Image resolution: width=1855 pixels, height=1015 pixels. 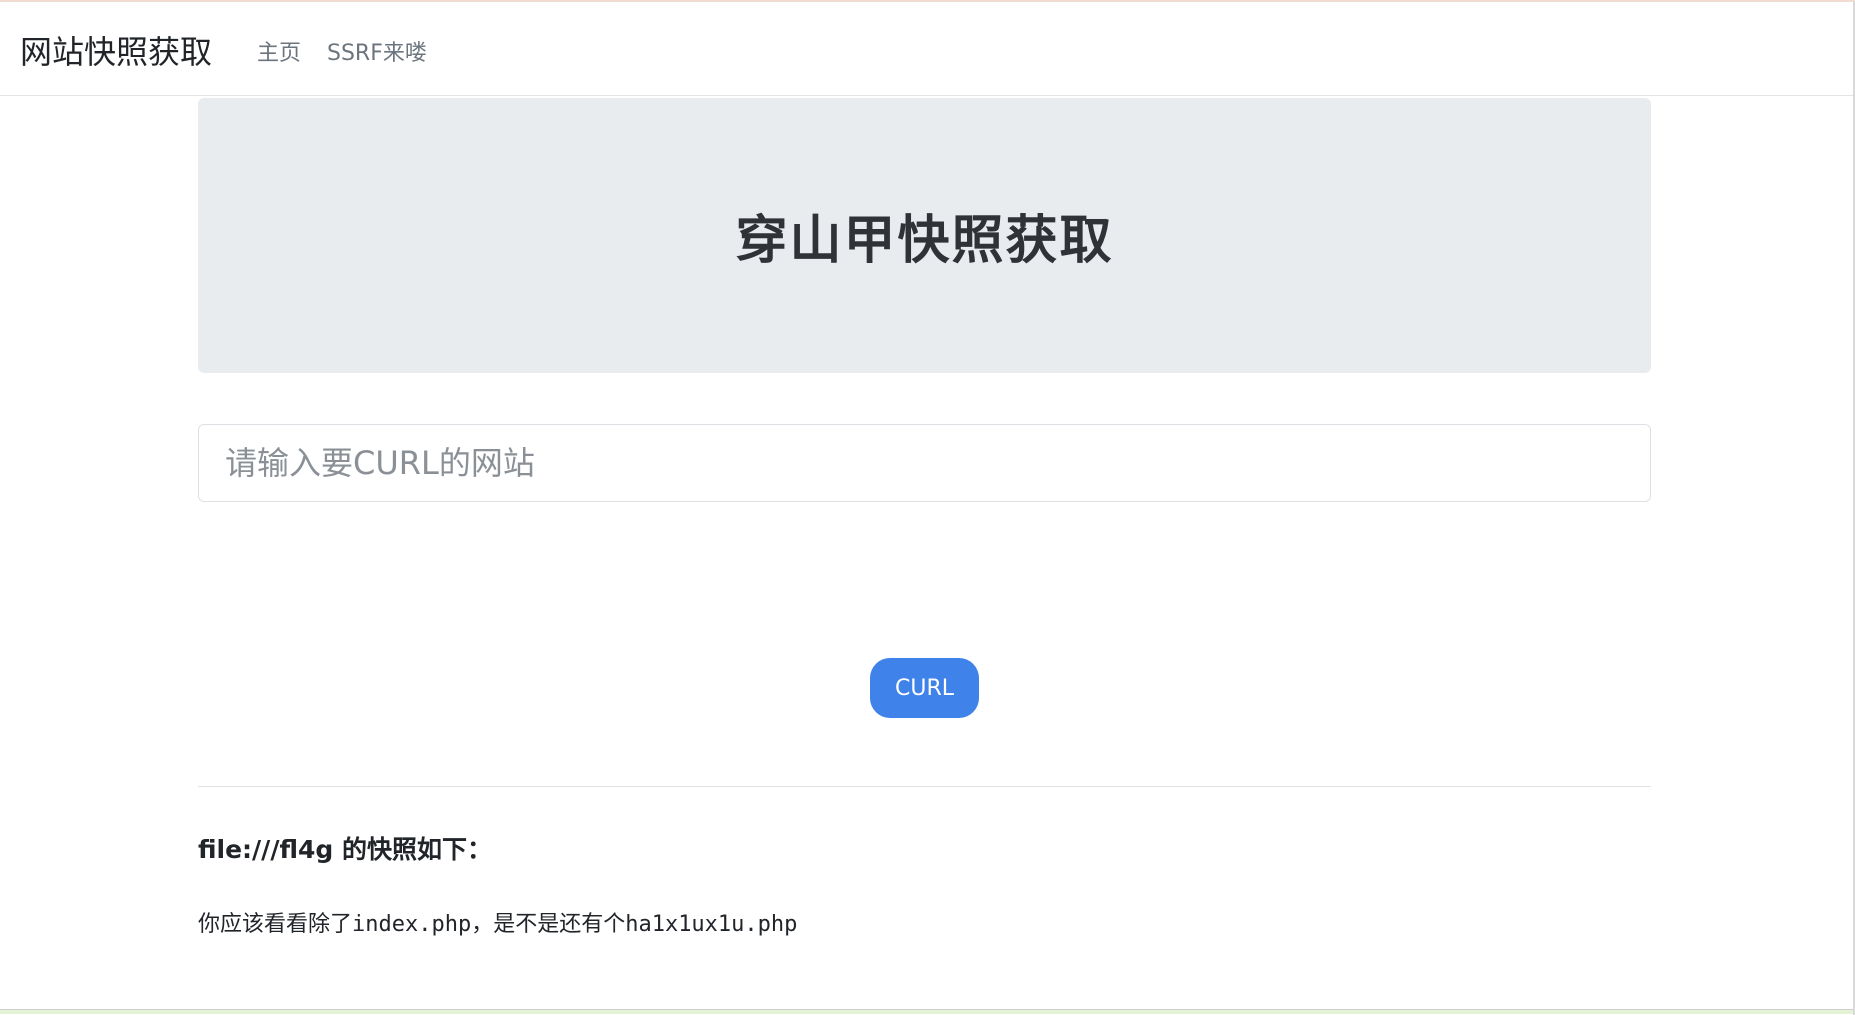 I want to click on url-input, so click(x=924, y=463).